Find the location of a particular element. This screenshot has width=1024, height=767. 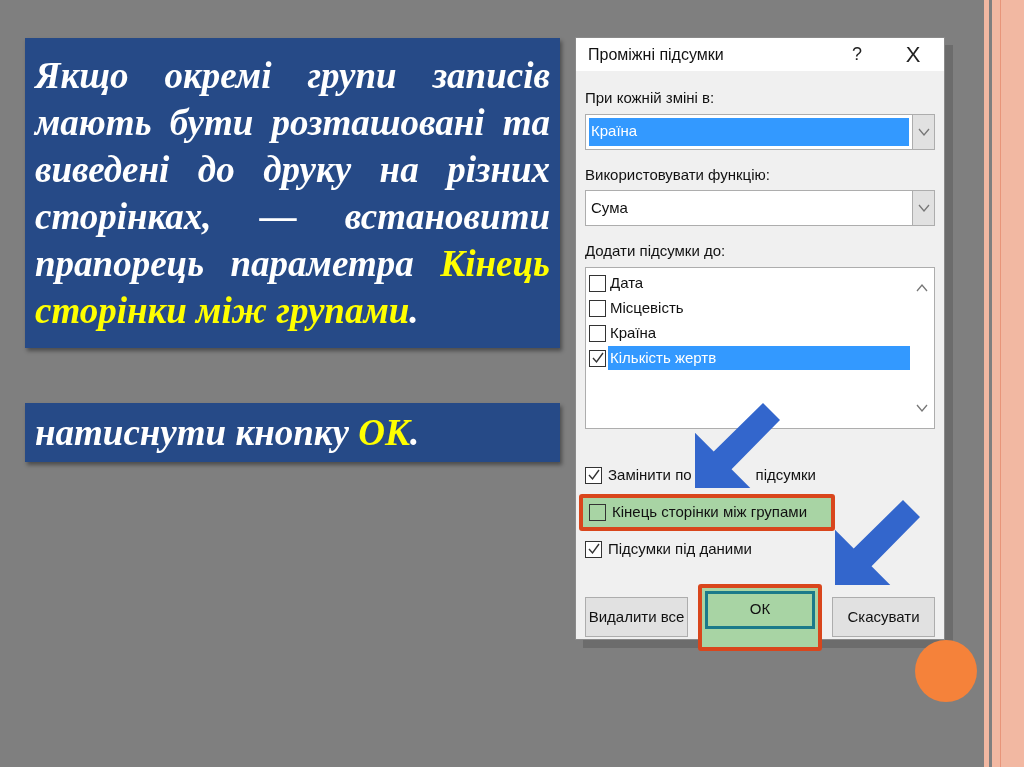

checkbox-label: Кінець сторінки між групами is located at coordinates (710, 511).